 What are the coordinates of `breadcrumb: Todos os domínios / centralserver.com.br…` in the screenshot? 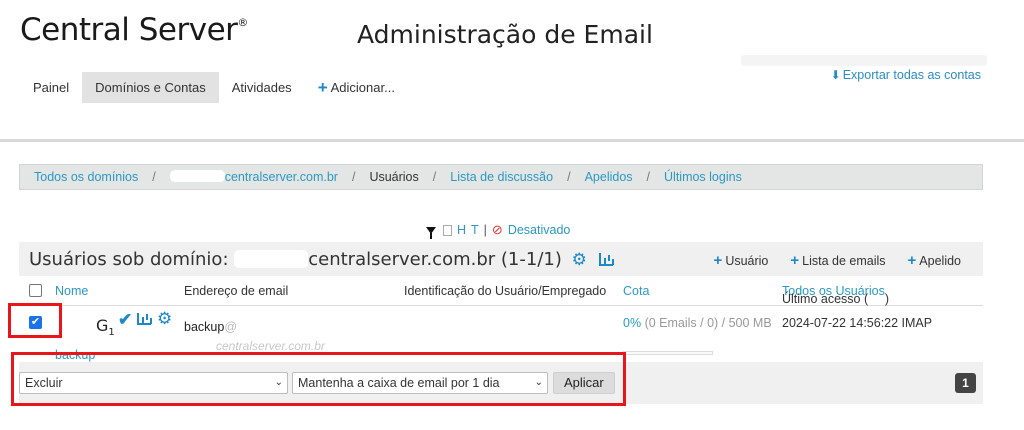 It's located at (501, 177).